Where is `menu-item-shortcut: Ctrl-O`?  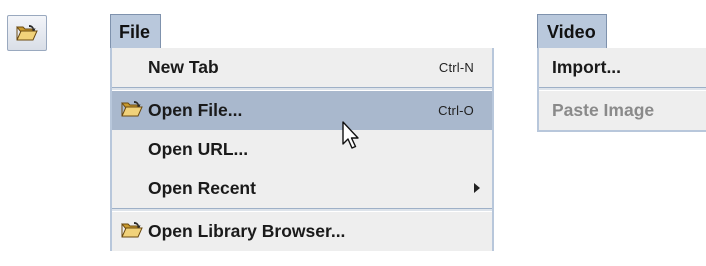
menu-item-shortcut: Ctrl-O is located at coordinates (456, 110).